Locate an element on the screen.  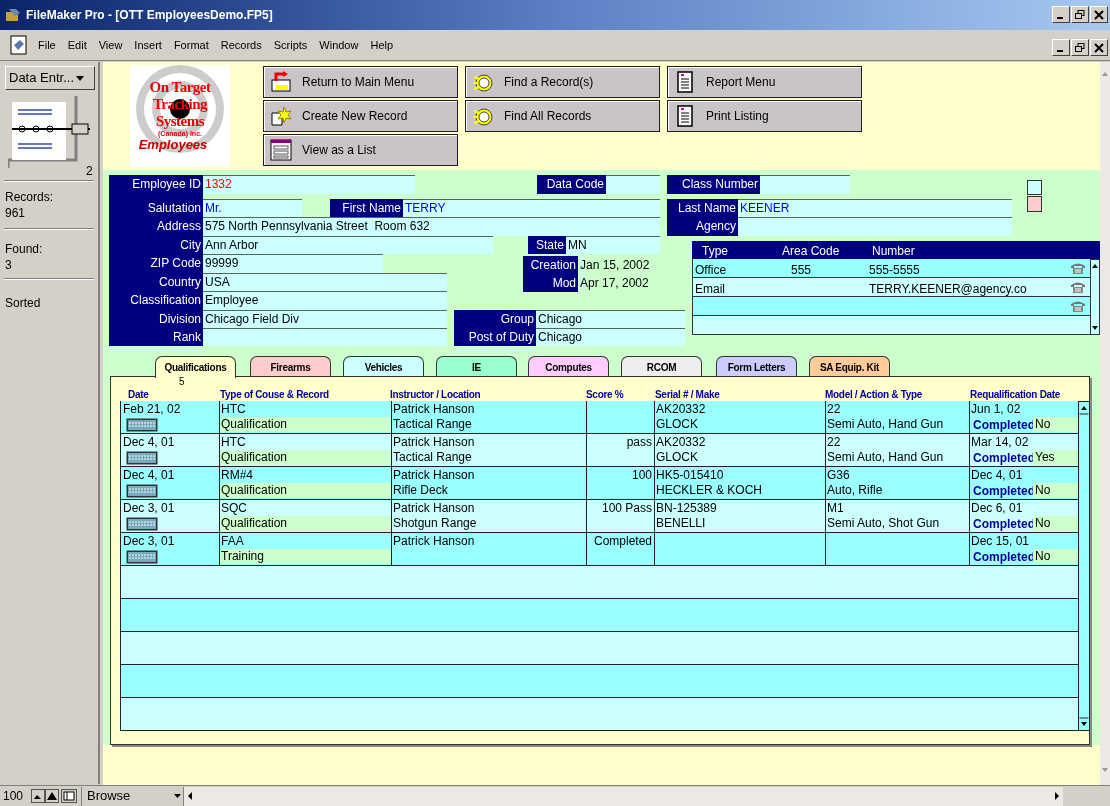
menu-item: Edit is located at coordinates (77, 45).